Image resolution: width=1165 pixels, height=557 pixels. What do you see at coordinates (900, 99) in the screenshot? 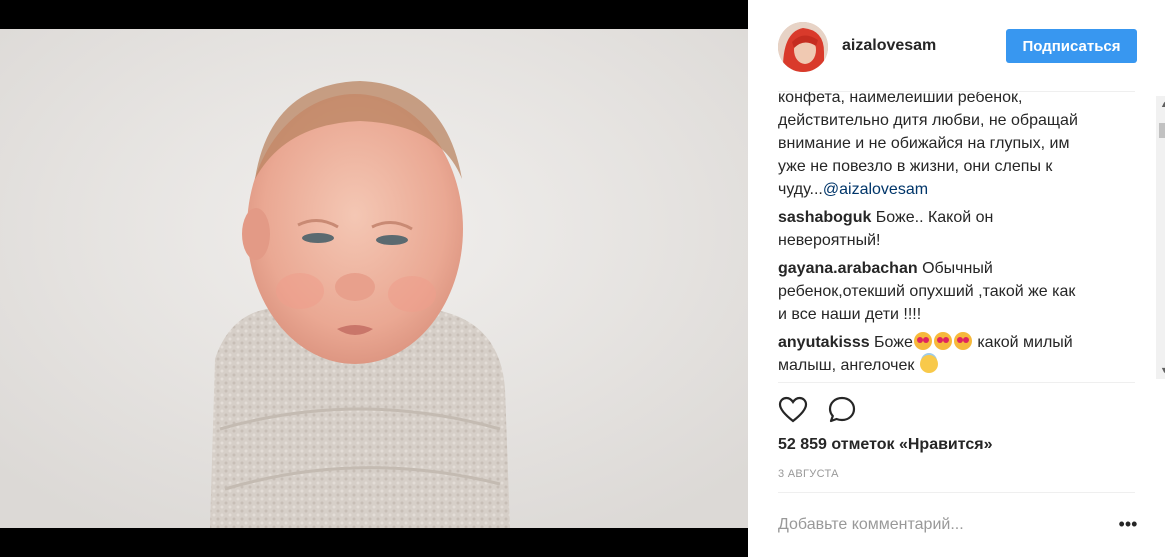
I see `caption-line: конфета, наимелеишии ребенок,` at bounding box center [900, 99].